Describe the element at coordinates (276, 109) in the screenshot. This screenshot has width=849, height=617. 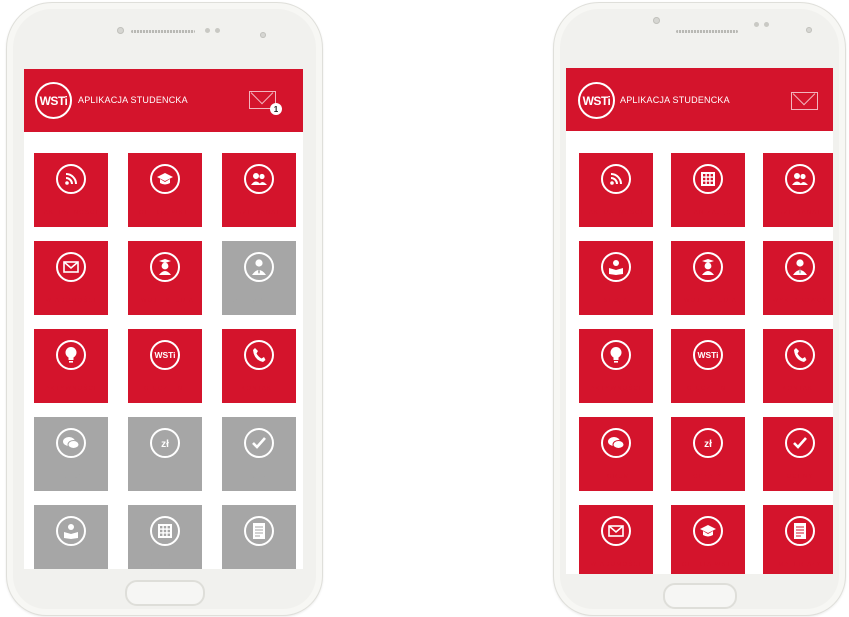
I see `mail-badge: 1` at that location.